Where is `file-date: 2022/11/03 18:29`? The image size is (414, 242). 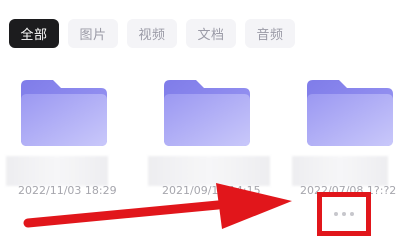
file-date: 2022/11/03 18:29 is located at coordinates (67, 190).